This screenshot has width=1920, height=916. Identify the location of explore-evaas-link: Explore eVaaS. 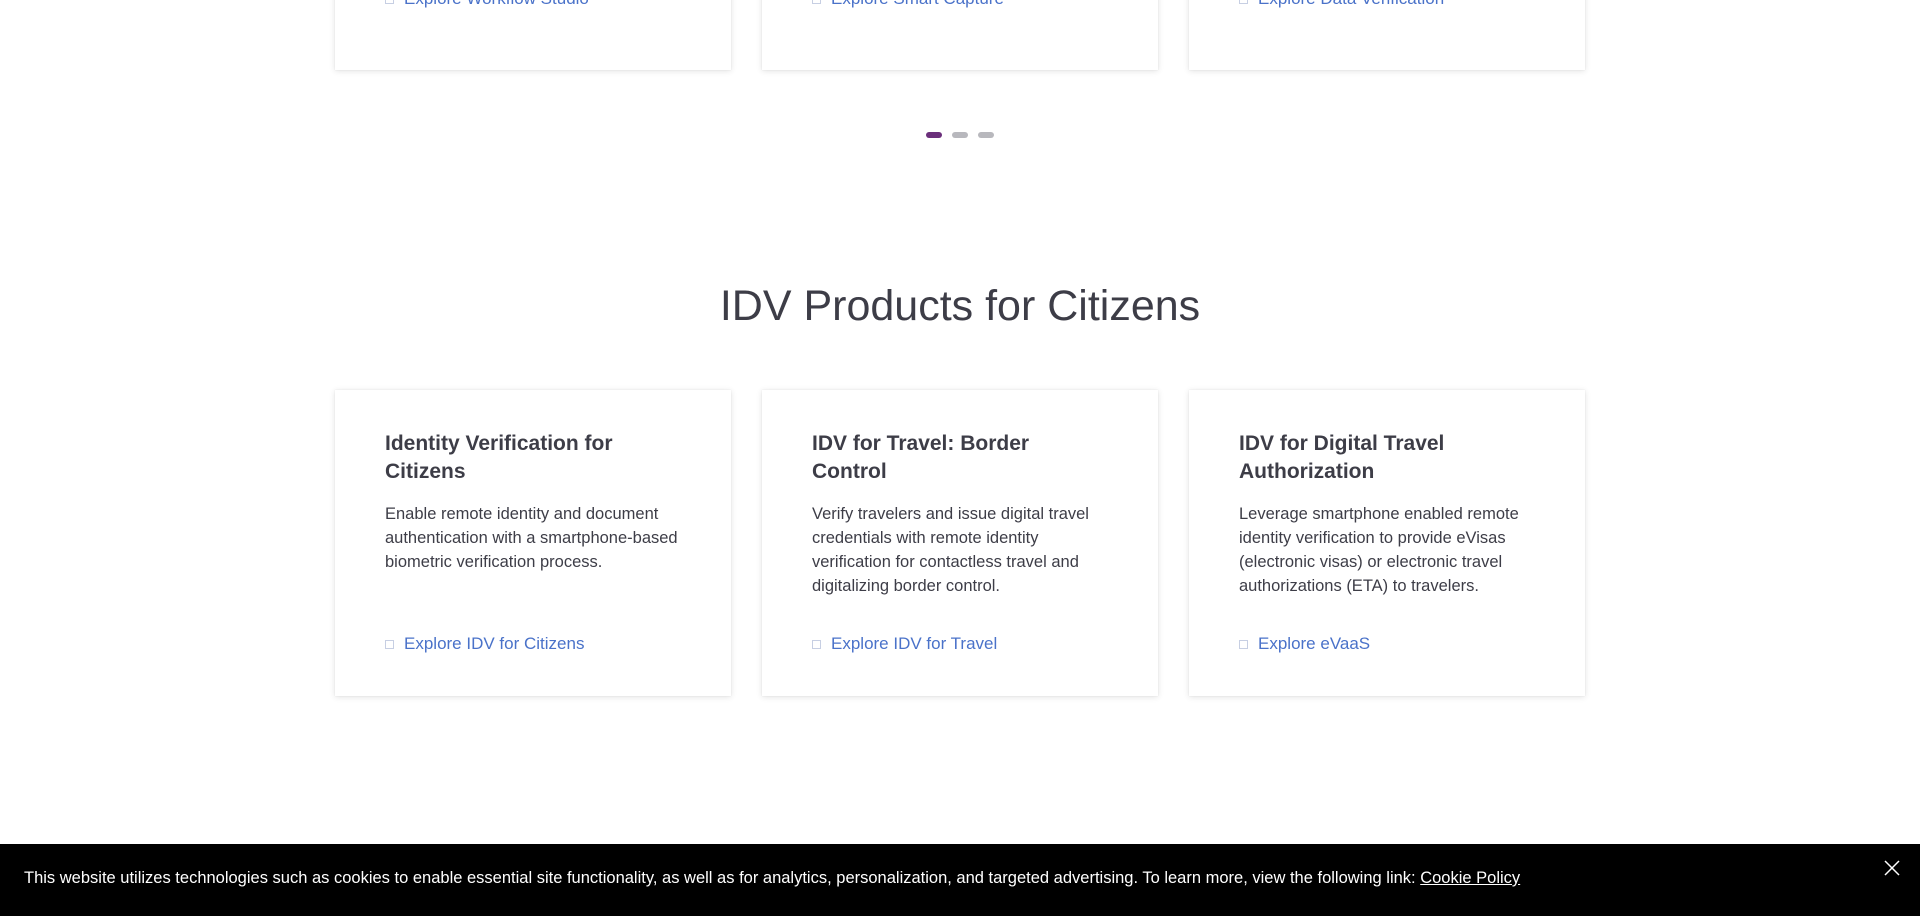
(1304, 644).